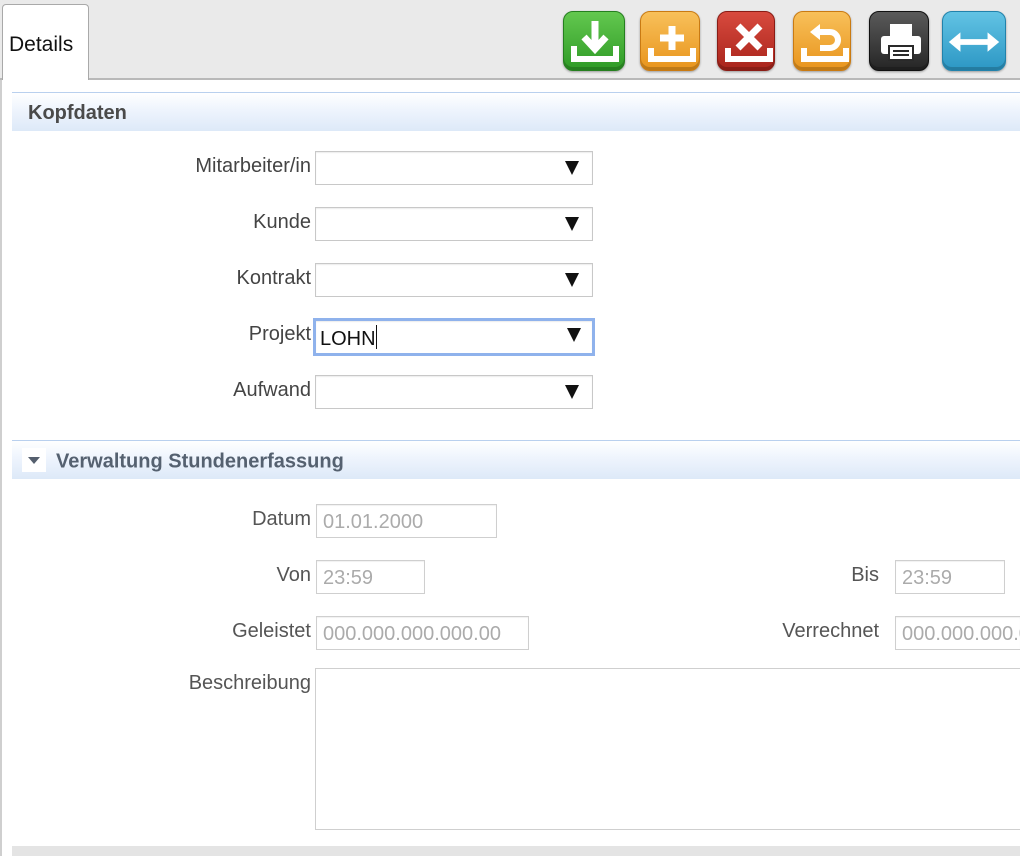 The height and width of the screenshot is (856, 1020). I want to click on section-header-verwaltung: Verwaltung Stundenerfassung, so click(516, 460).